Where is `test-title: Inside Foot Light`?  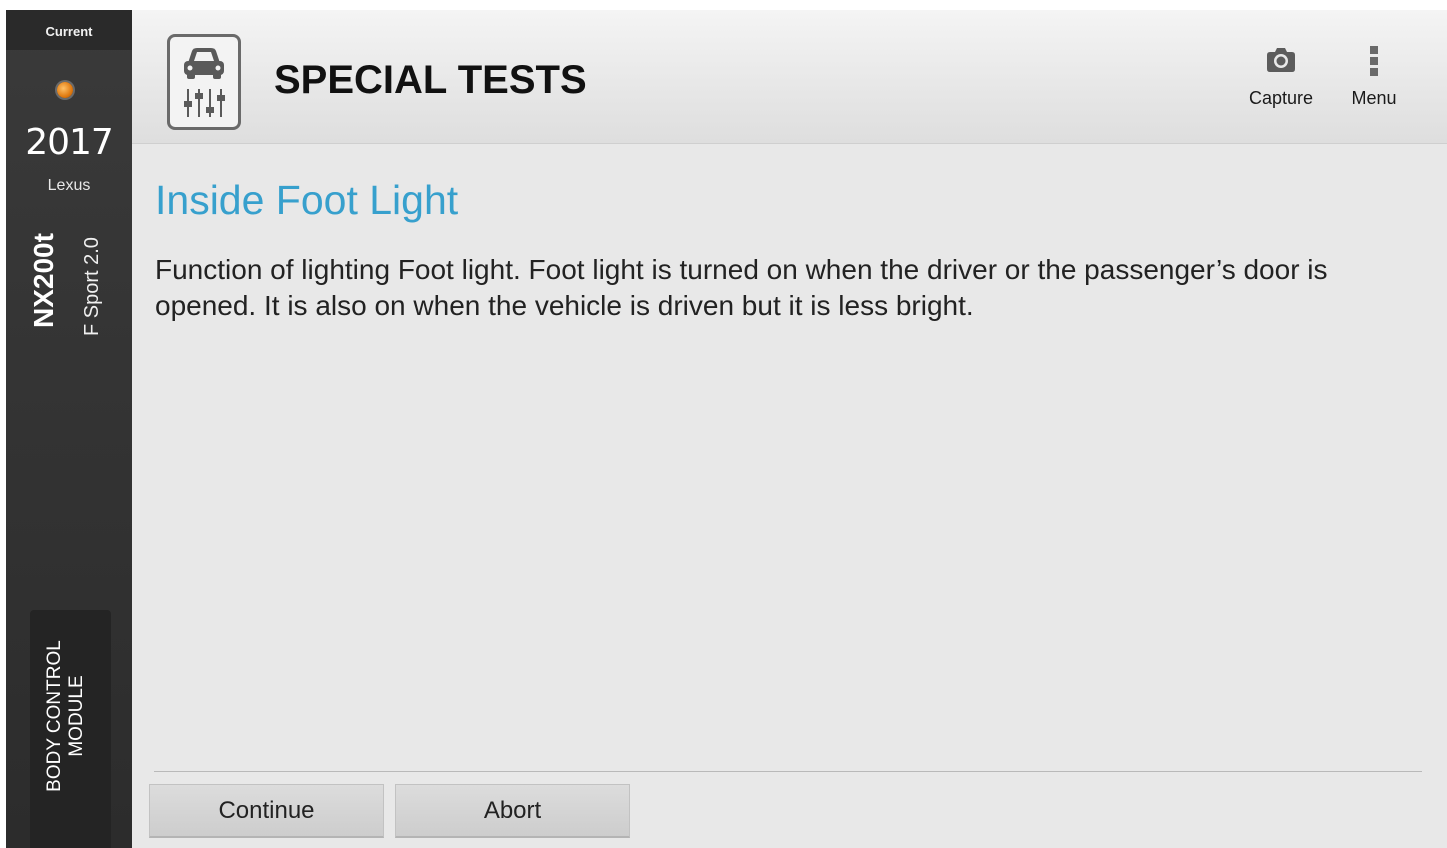 test-title: Inside Foot Light is located at coordinates (307, 200).